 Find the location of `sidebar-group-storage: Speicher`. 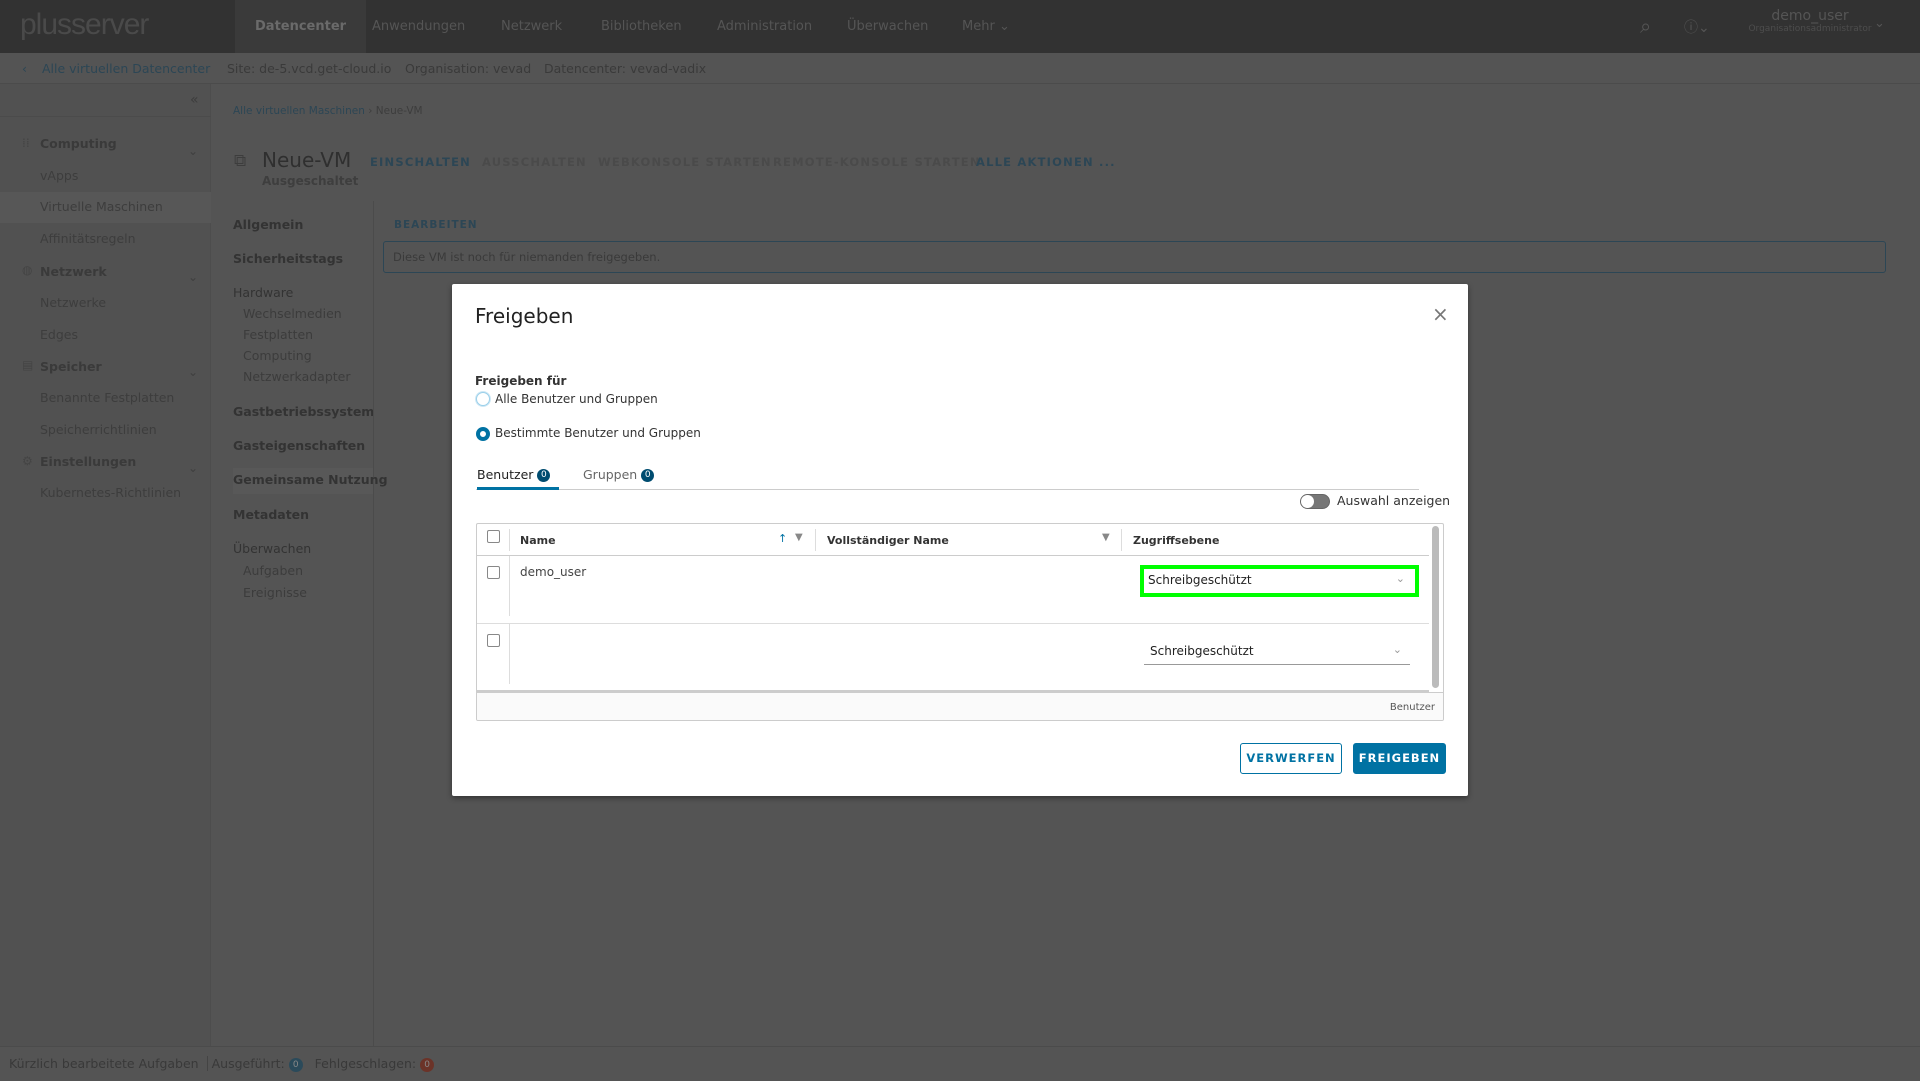

sidebar-group-storage: Speicher is located at coordinates (71, 366).